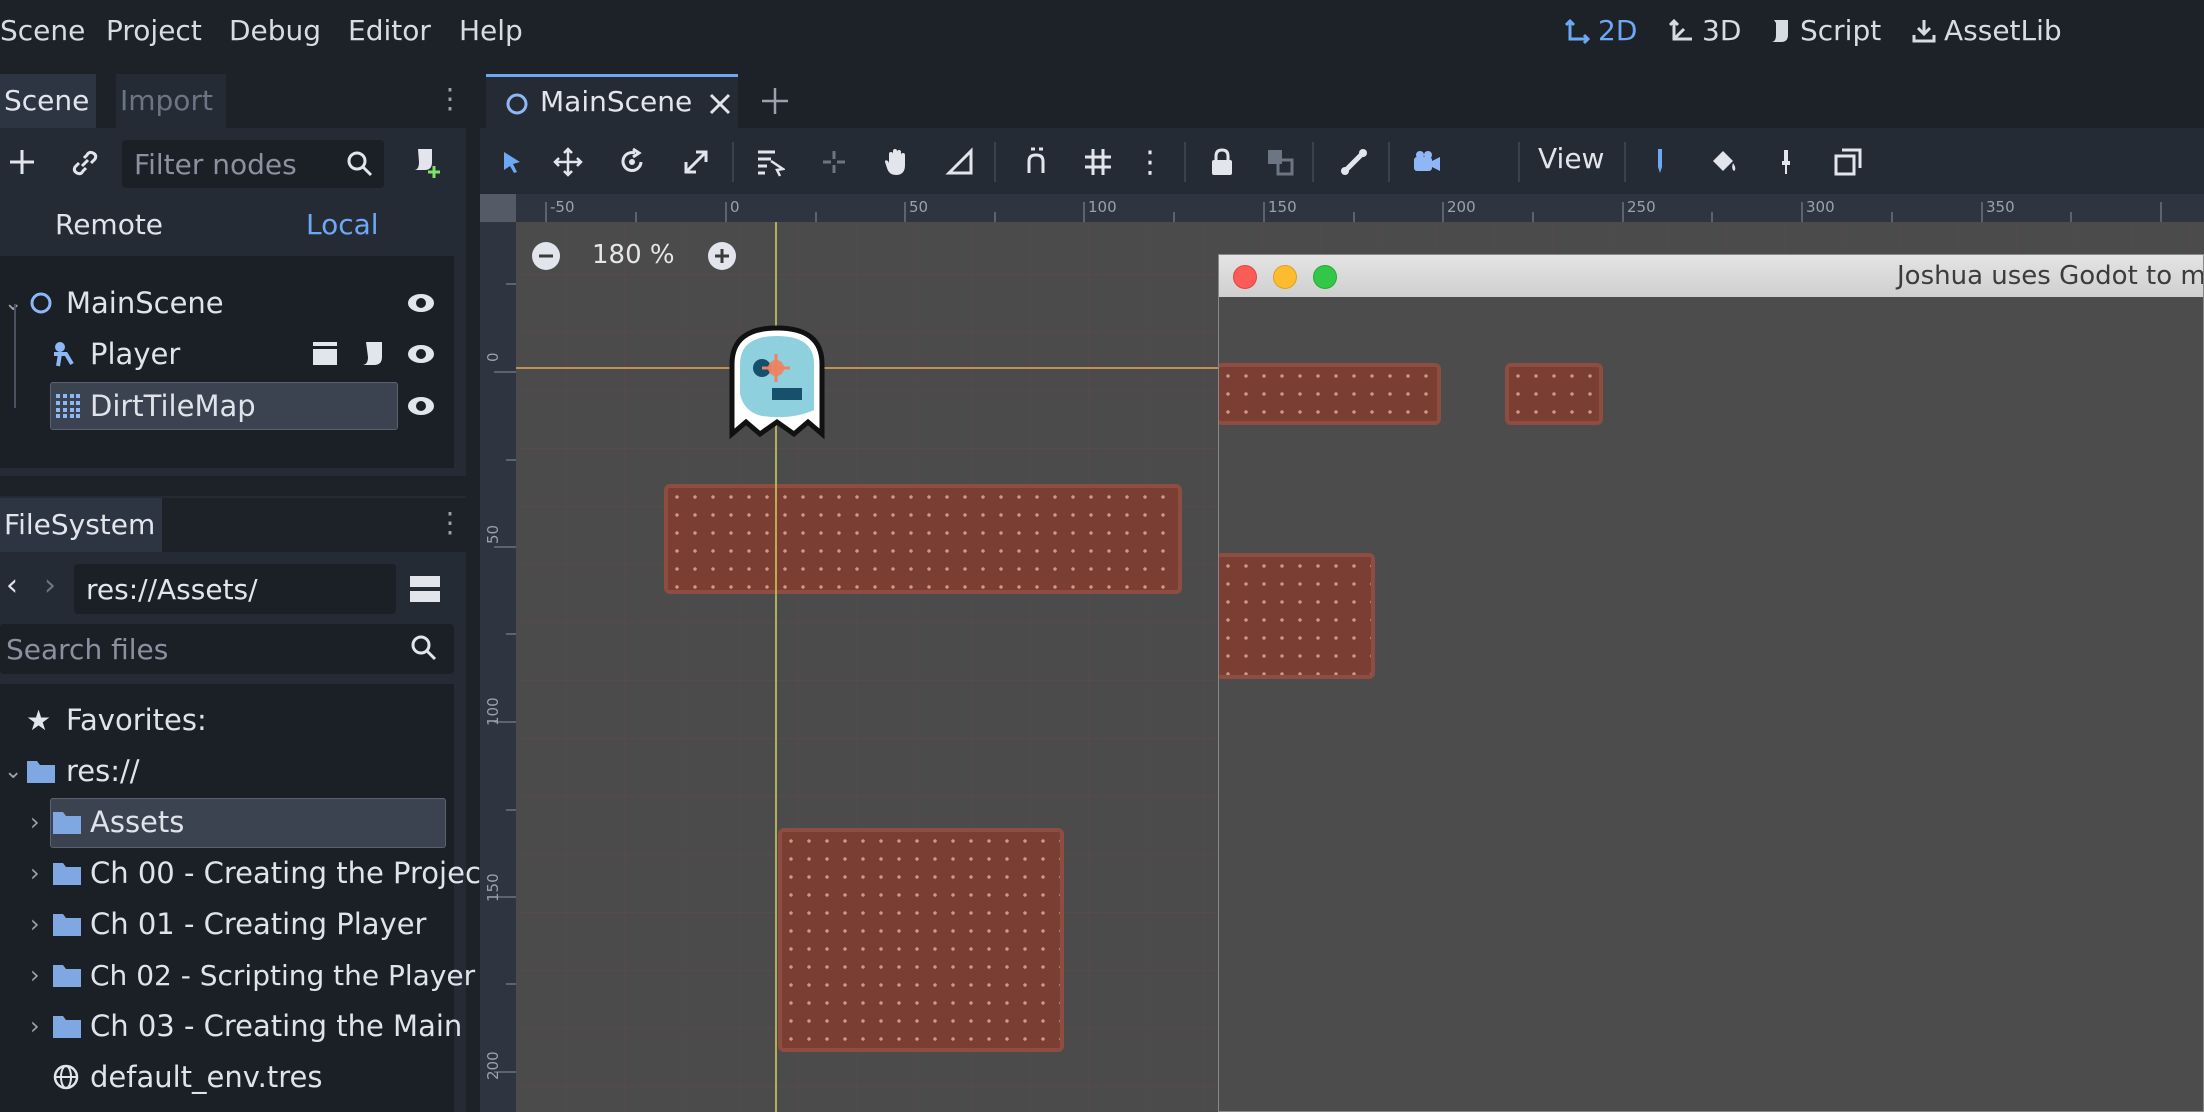 The image size is (2204, 1112). What do you see at coordinates (1245, 277) in the screenshot?
I see `close-window-button` at bounding box center [1245, 277].